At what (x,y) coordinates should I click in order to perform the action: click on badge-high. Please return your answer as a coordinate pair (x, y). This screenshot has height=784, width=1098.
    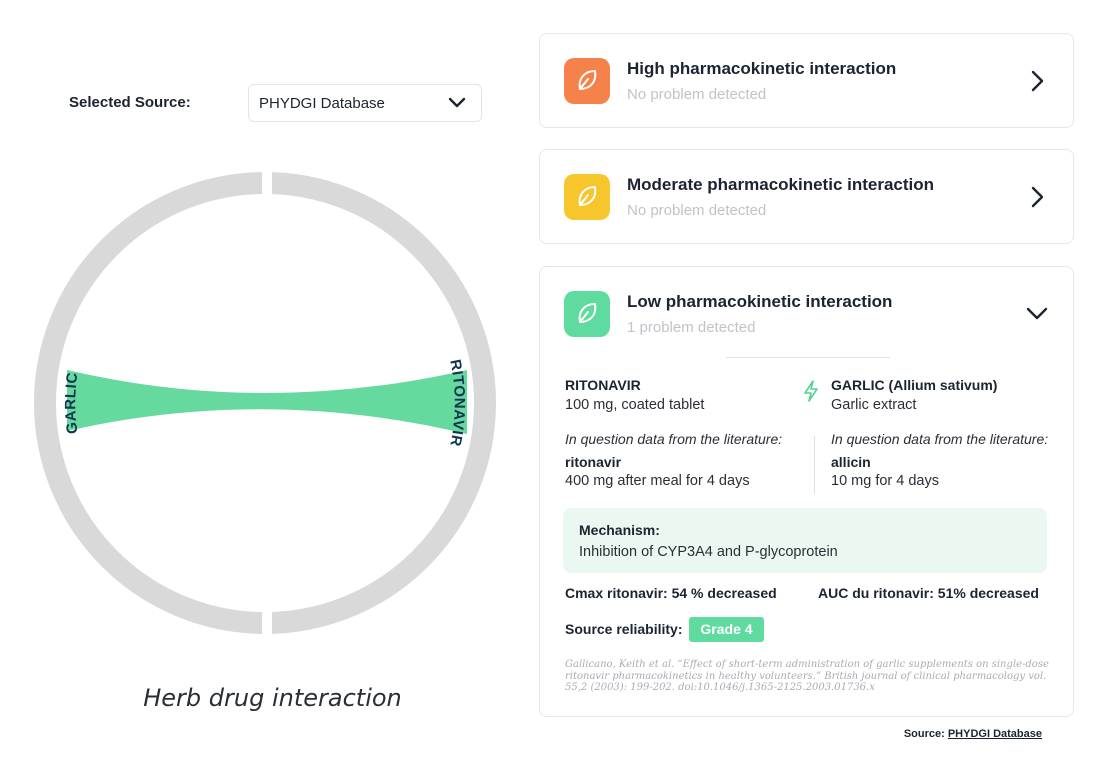
    Looking at the image, I should click on (587, 81).